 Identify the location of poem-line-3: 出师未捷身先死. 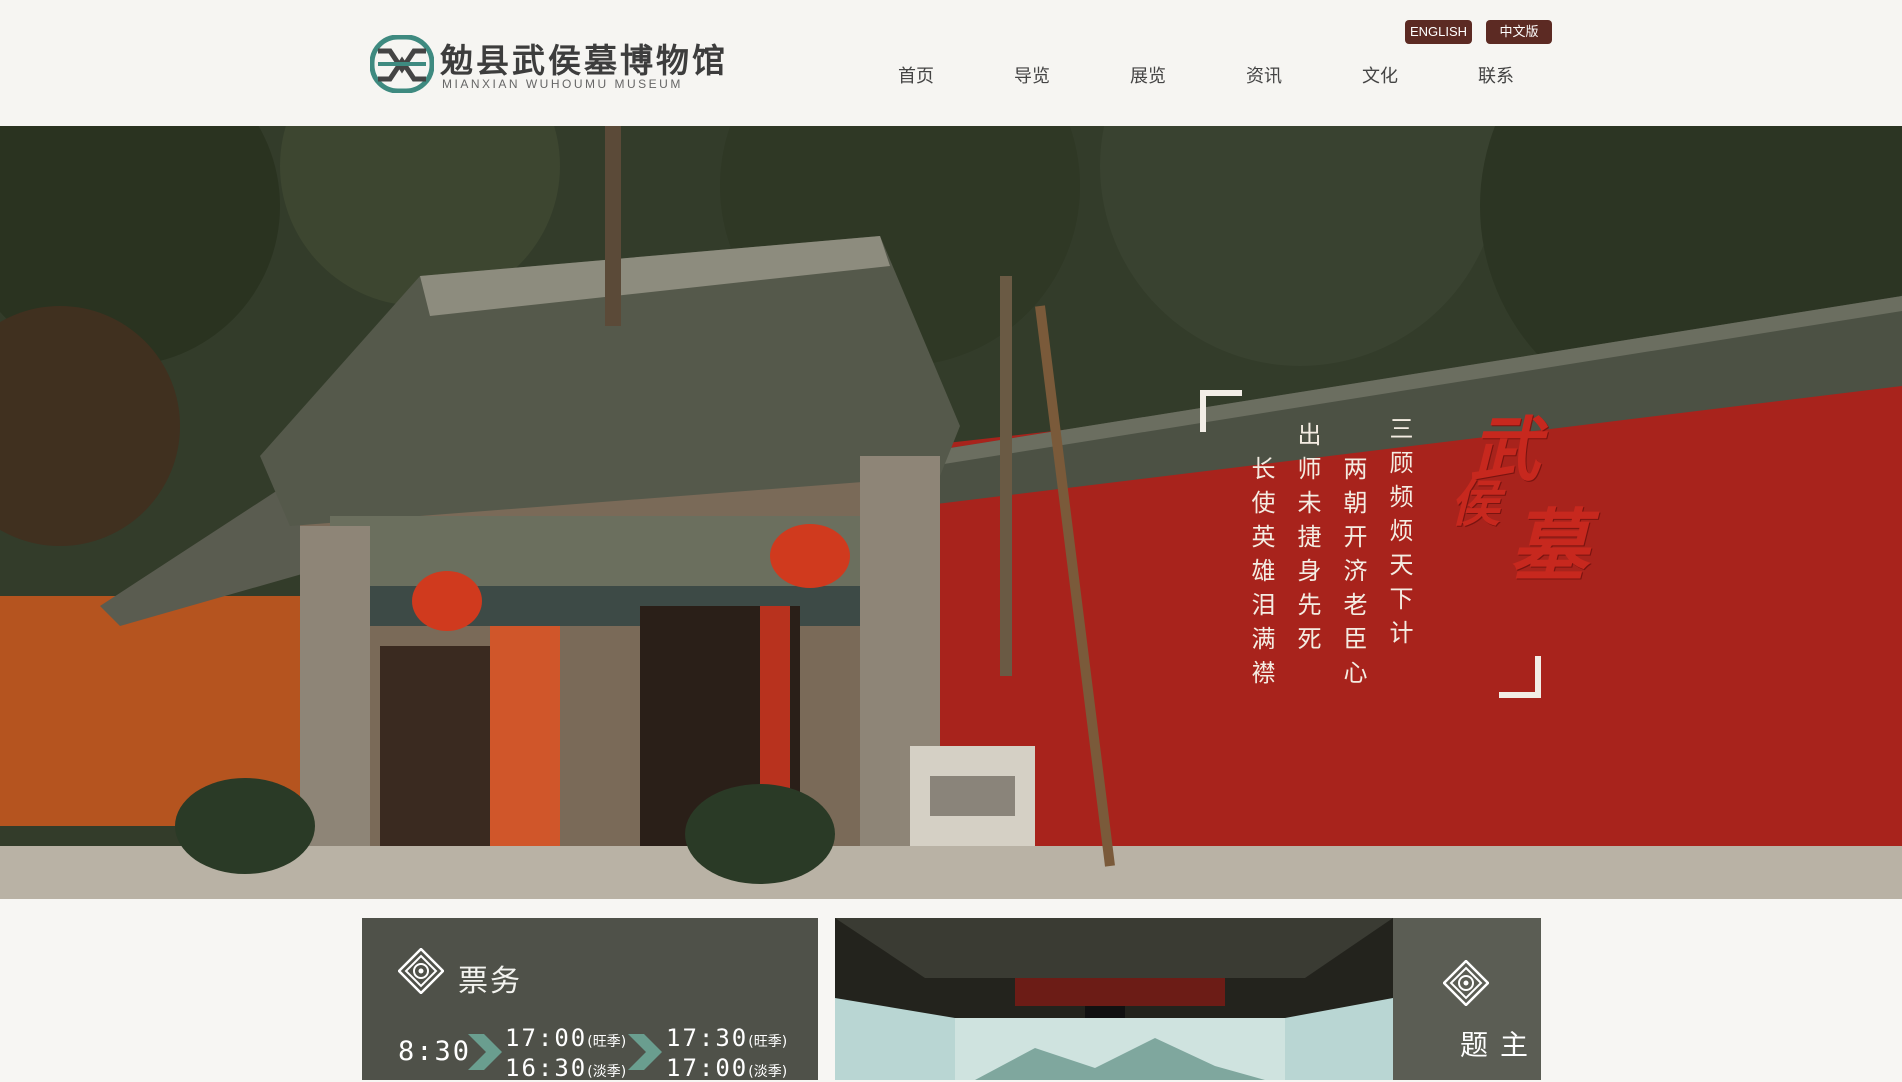
(1307, 541).